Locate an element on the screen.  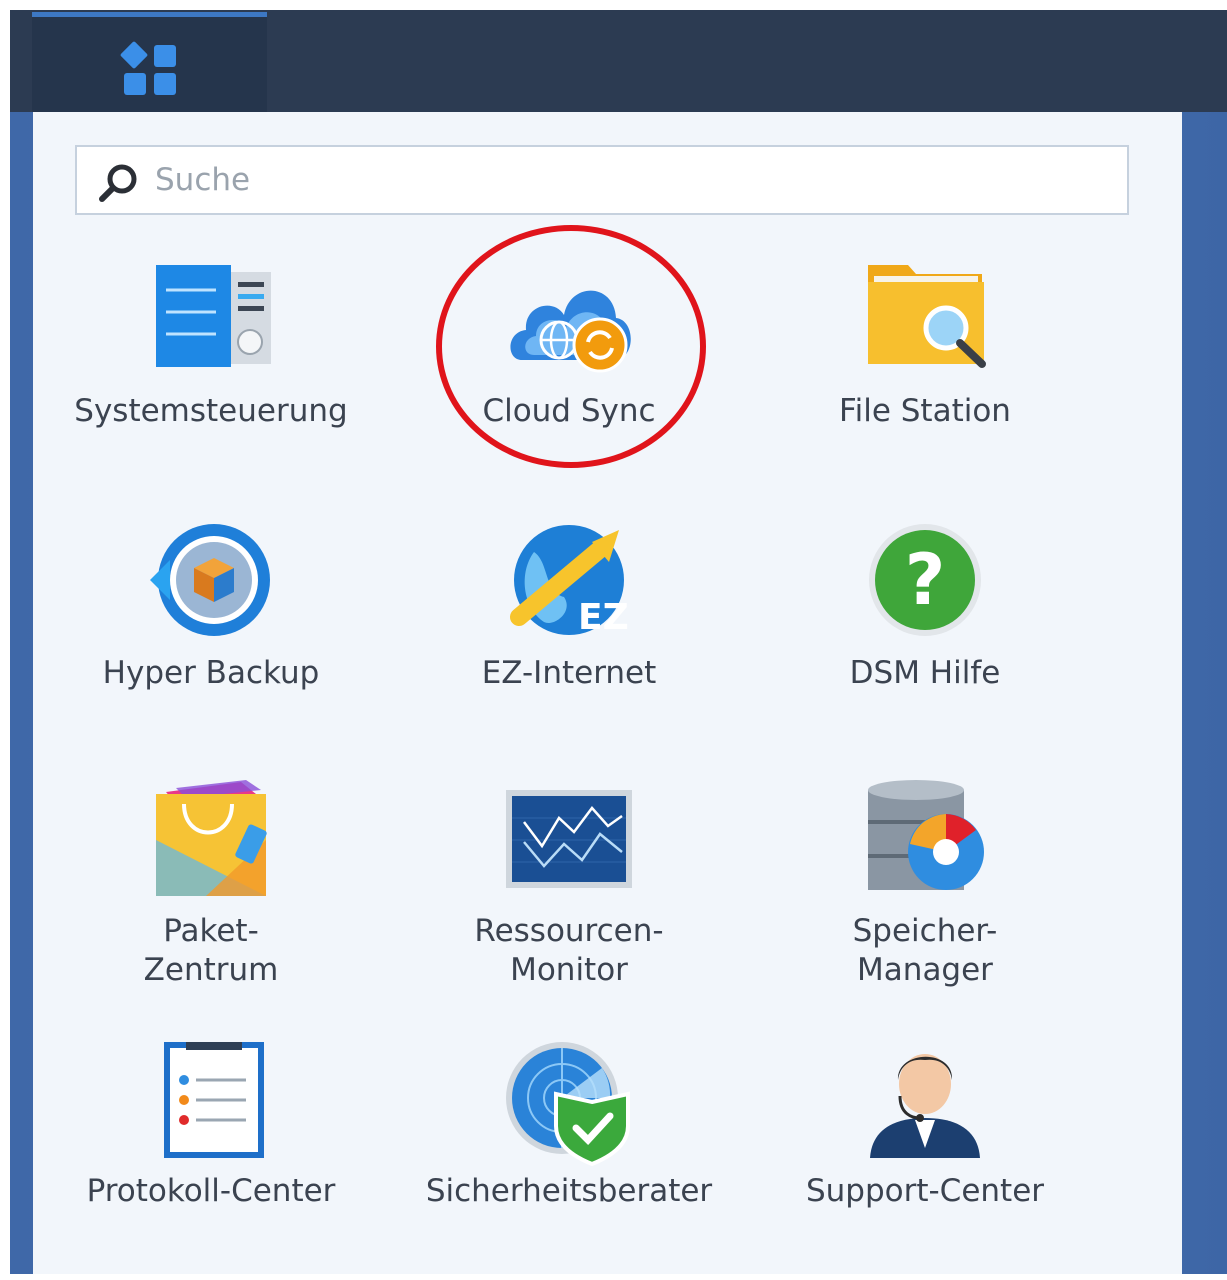
support-center-icon is located at coordinates (925, 1106).